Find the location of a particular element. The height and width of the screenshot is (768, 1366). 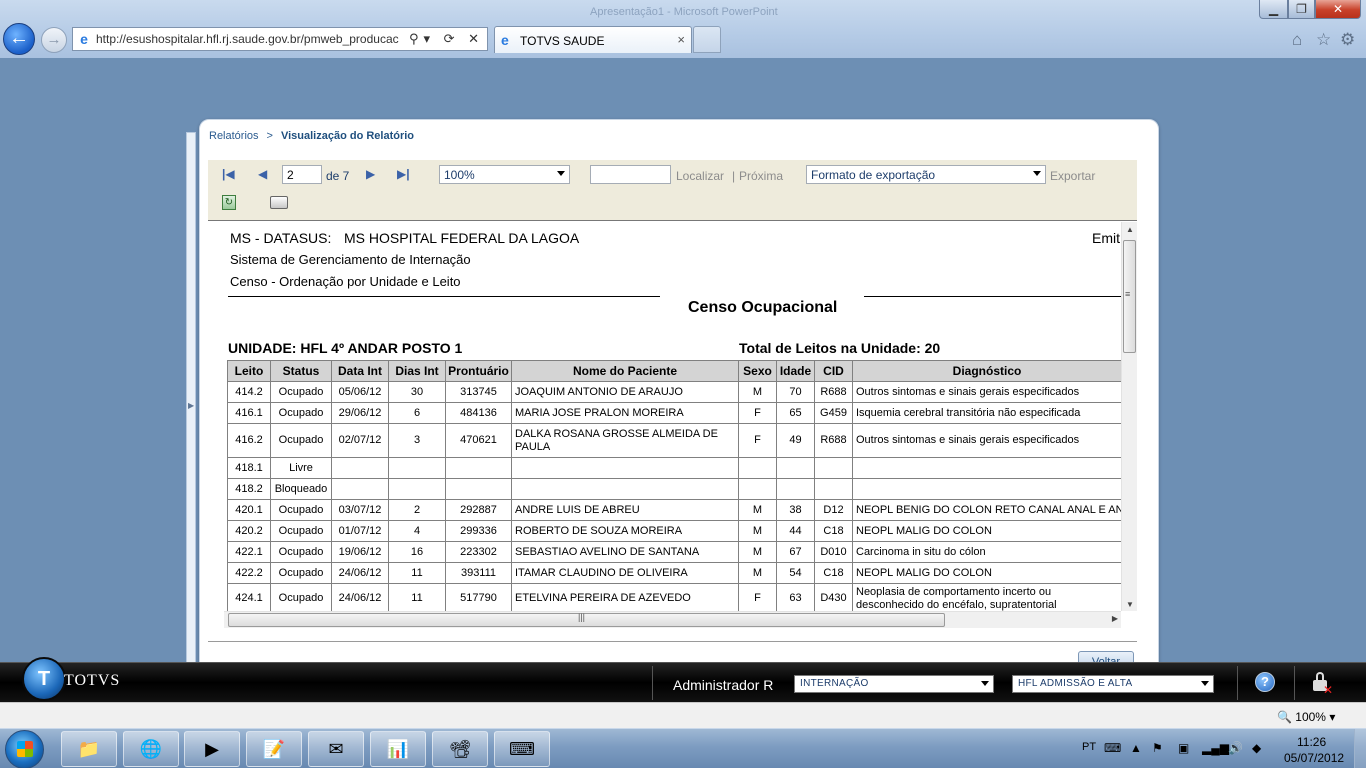

footer-divider is located at coordinates (652, 683).